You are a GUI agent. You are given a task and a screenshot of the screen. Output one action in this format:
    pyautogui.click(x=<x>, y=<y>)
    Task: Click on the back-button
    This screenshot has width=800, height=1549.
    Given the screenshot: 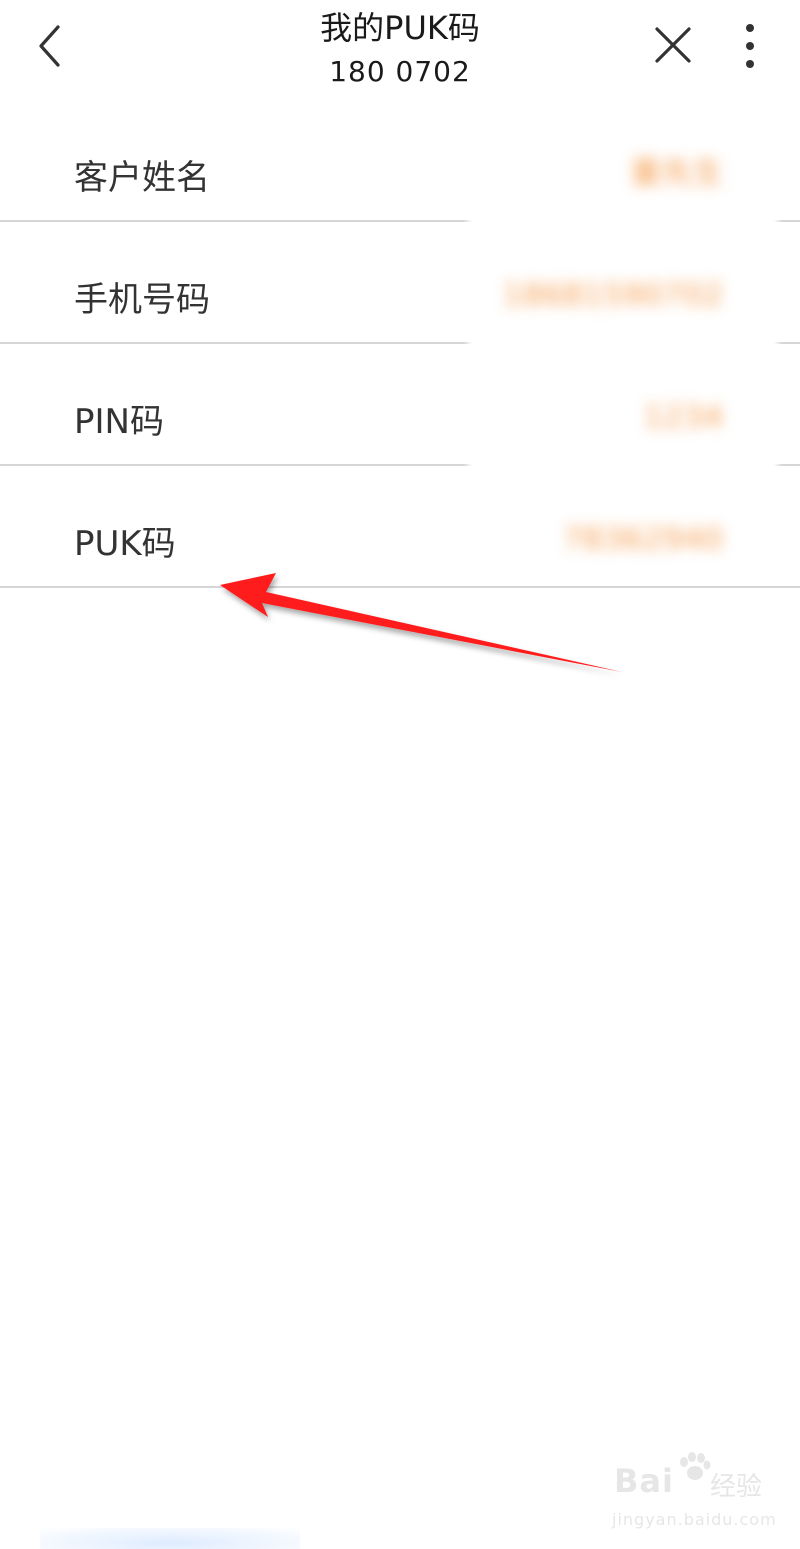 What is the action you would take?
    pyautogui.click(x=52, y=46)
    